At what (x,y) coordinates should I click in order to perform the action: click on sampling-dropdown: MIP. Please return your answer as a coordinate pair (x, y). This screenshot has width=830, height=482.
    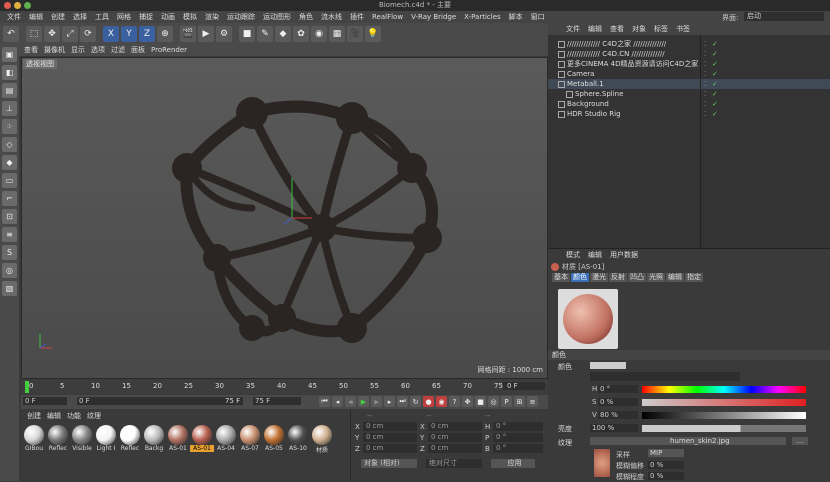
    Looking at the image, I should click on (666, 453).